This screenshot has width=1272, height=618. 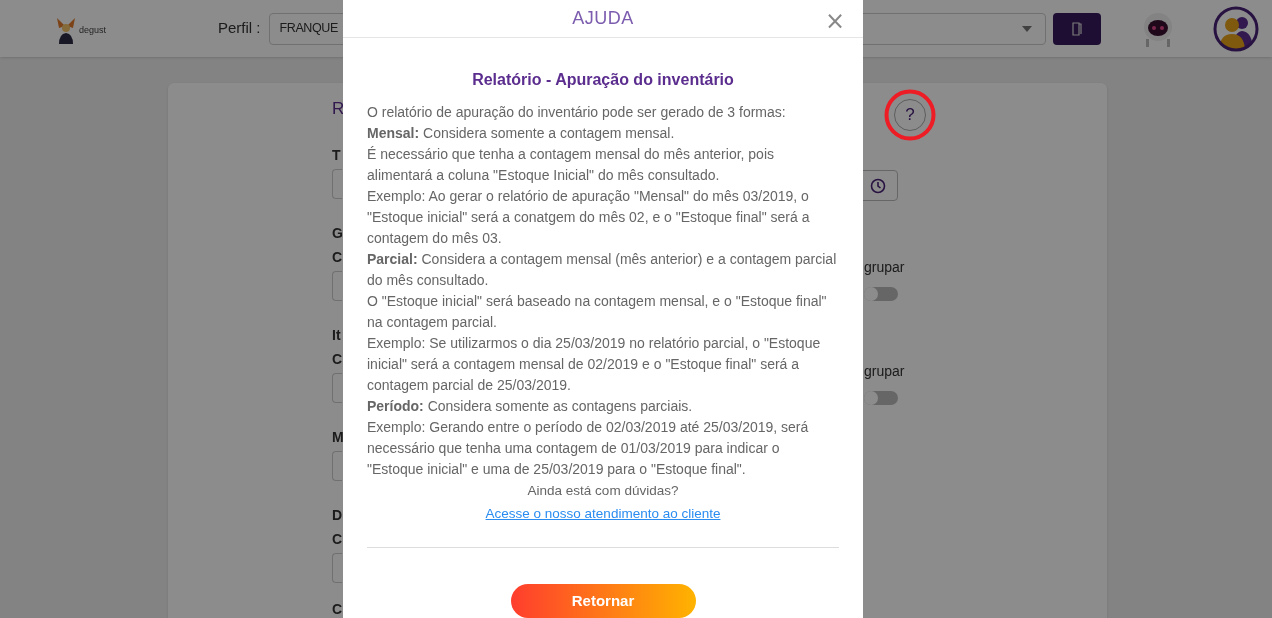 I want to click on help-paragraph: É necessário que tenha a contagem mensal do mês anterior, pois alimentará a coluna "Estoque Inicial" do mês consultado., so click(x=571, y=165).